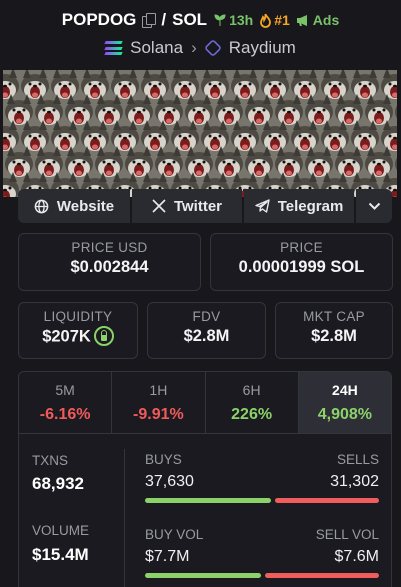 The height and width of the screenshot is (587, 401). What do you see at coordinates (103, 336) in the screenshot?
I see `lock-icon` at bounding box center [103, 336].